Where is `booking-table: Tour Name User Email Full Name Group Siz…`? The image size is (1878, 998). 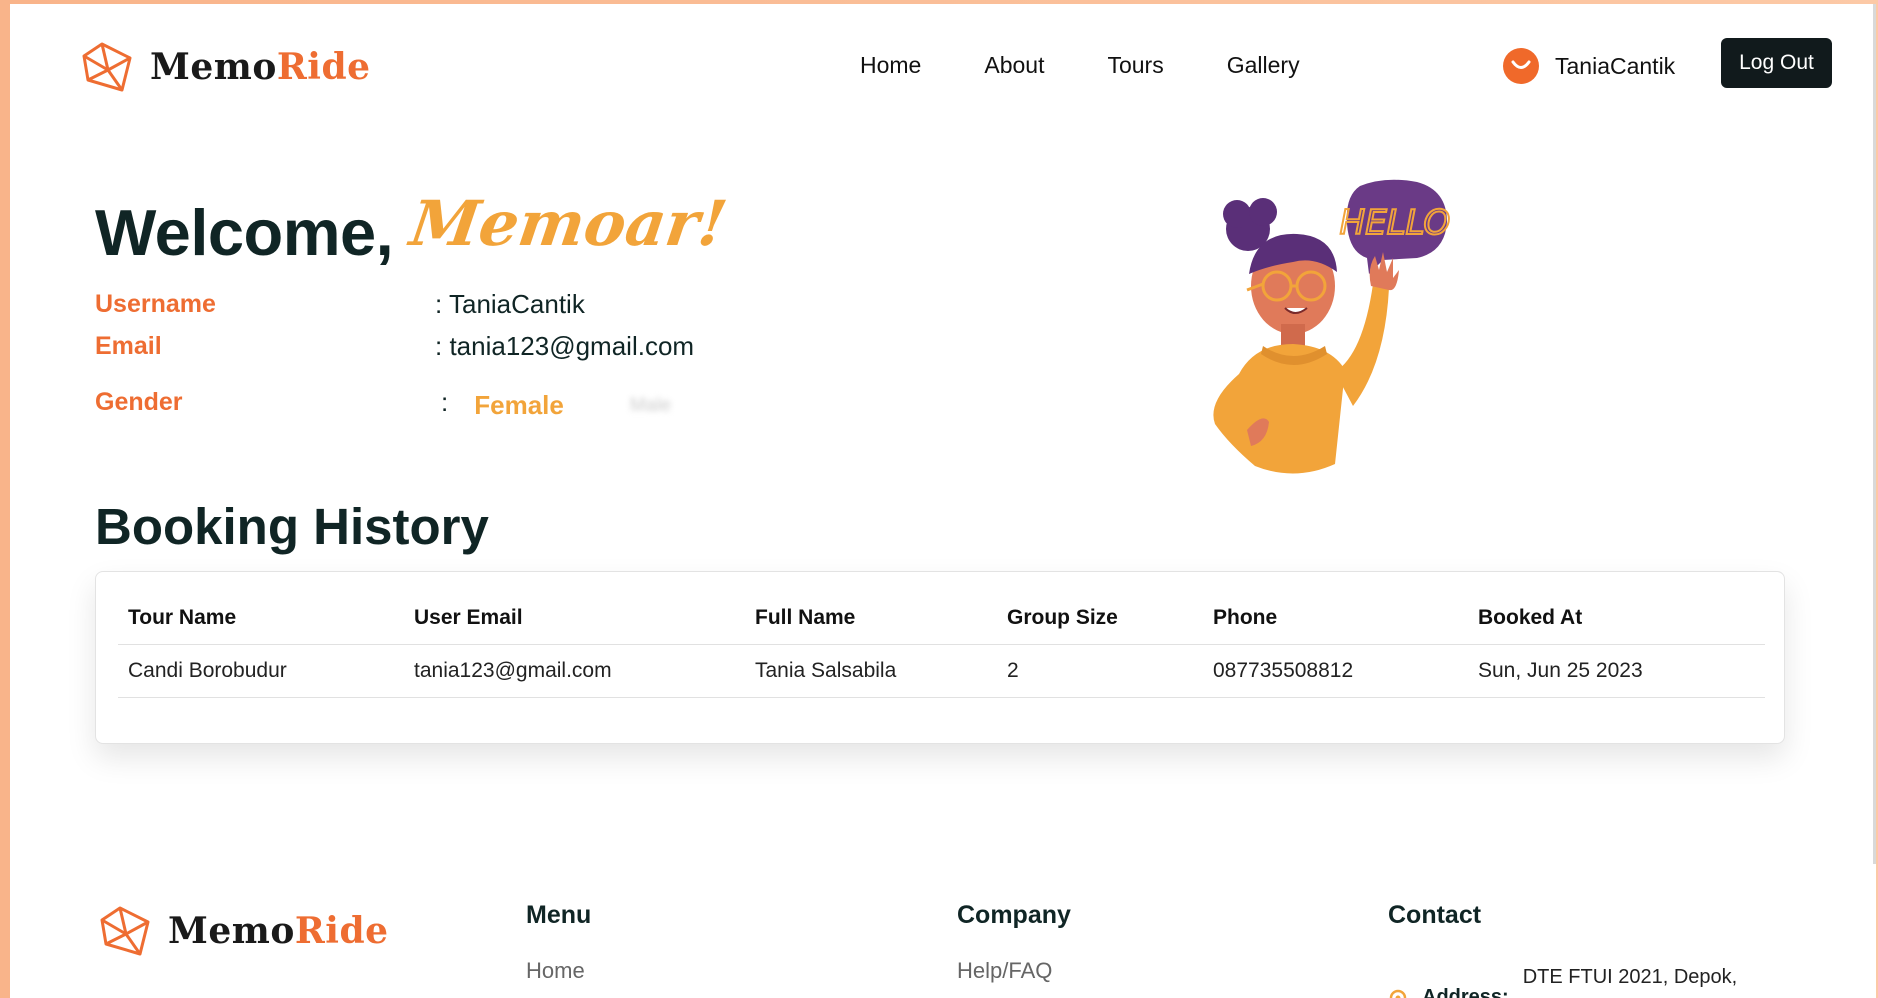 booking-table: Tour Name User Email Full Name Group Siz… is located at coordinates (941, 645).